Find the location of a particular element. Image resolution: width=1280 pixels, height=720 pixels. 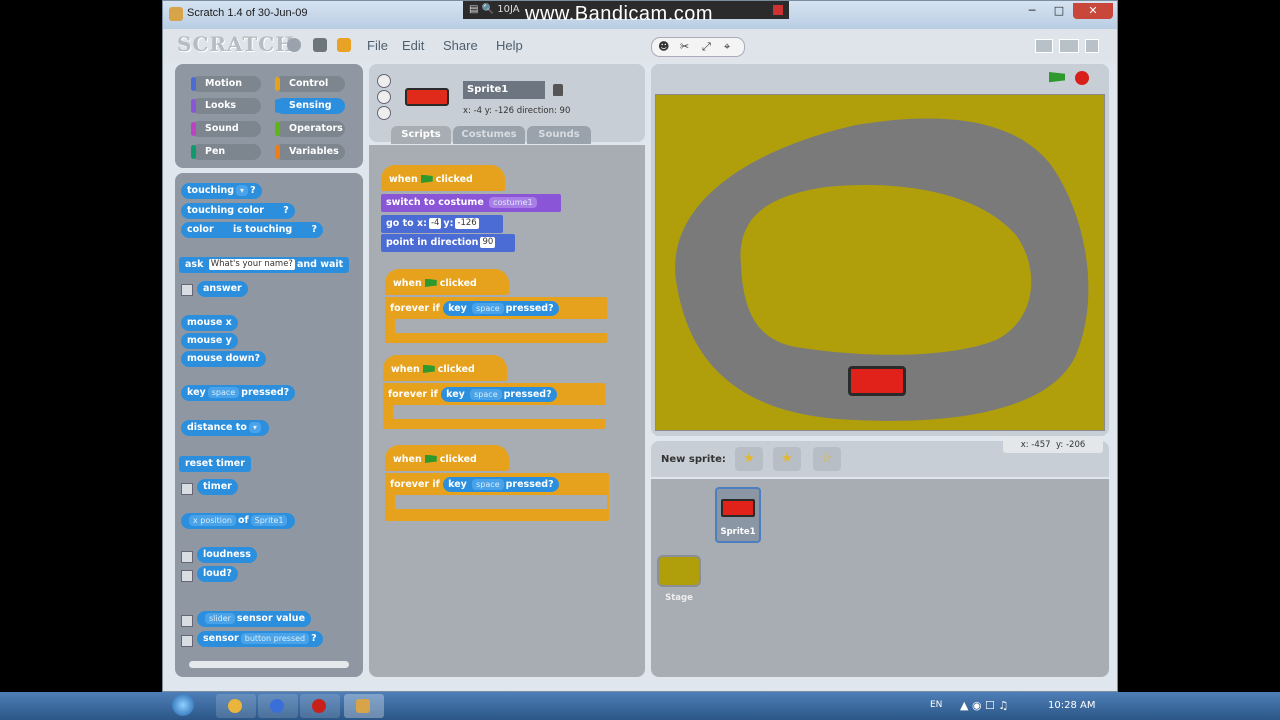

block-mouse-down: mouse down? is located at coordinates (223, 359).